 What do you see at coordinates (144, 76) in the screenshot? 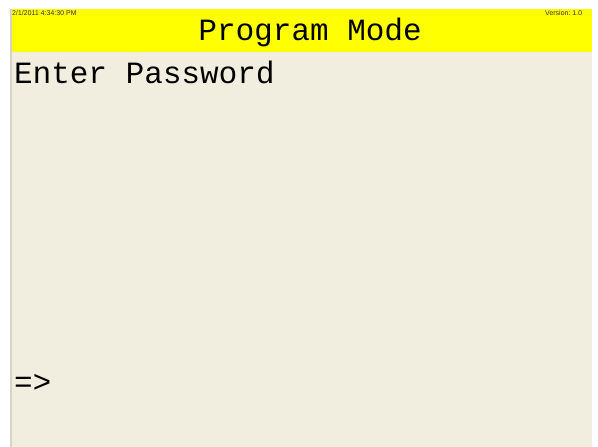
I see `prompt-text: Enter Password` at bounding box center [144, 76].